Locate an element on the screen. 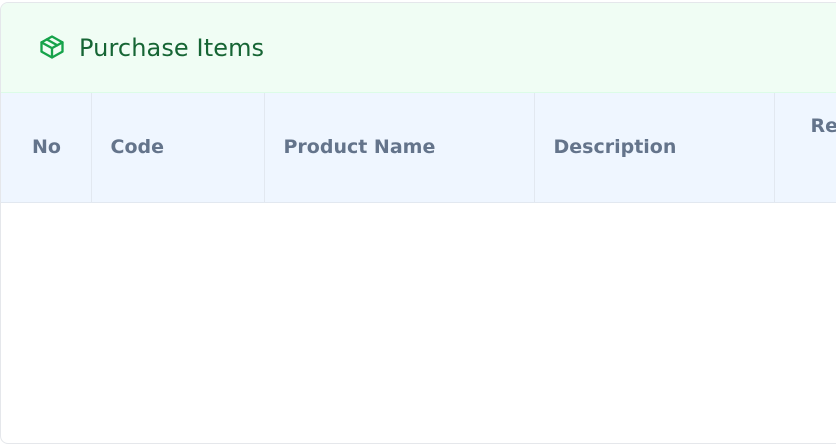 This screenshot has width=836, height=444. column-header-code: Code is located at coordinates (178, 148).